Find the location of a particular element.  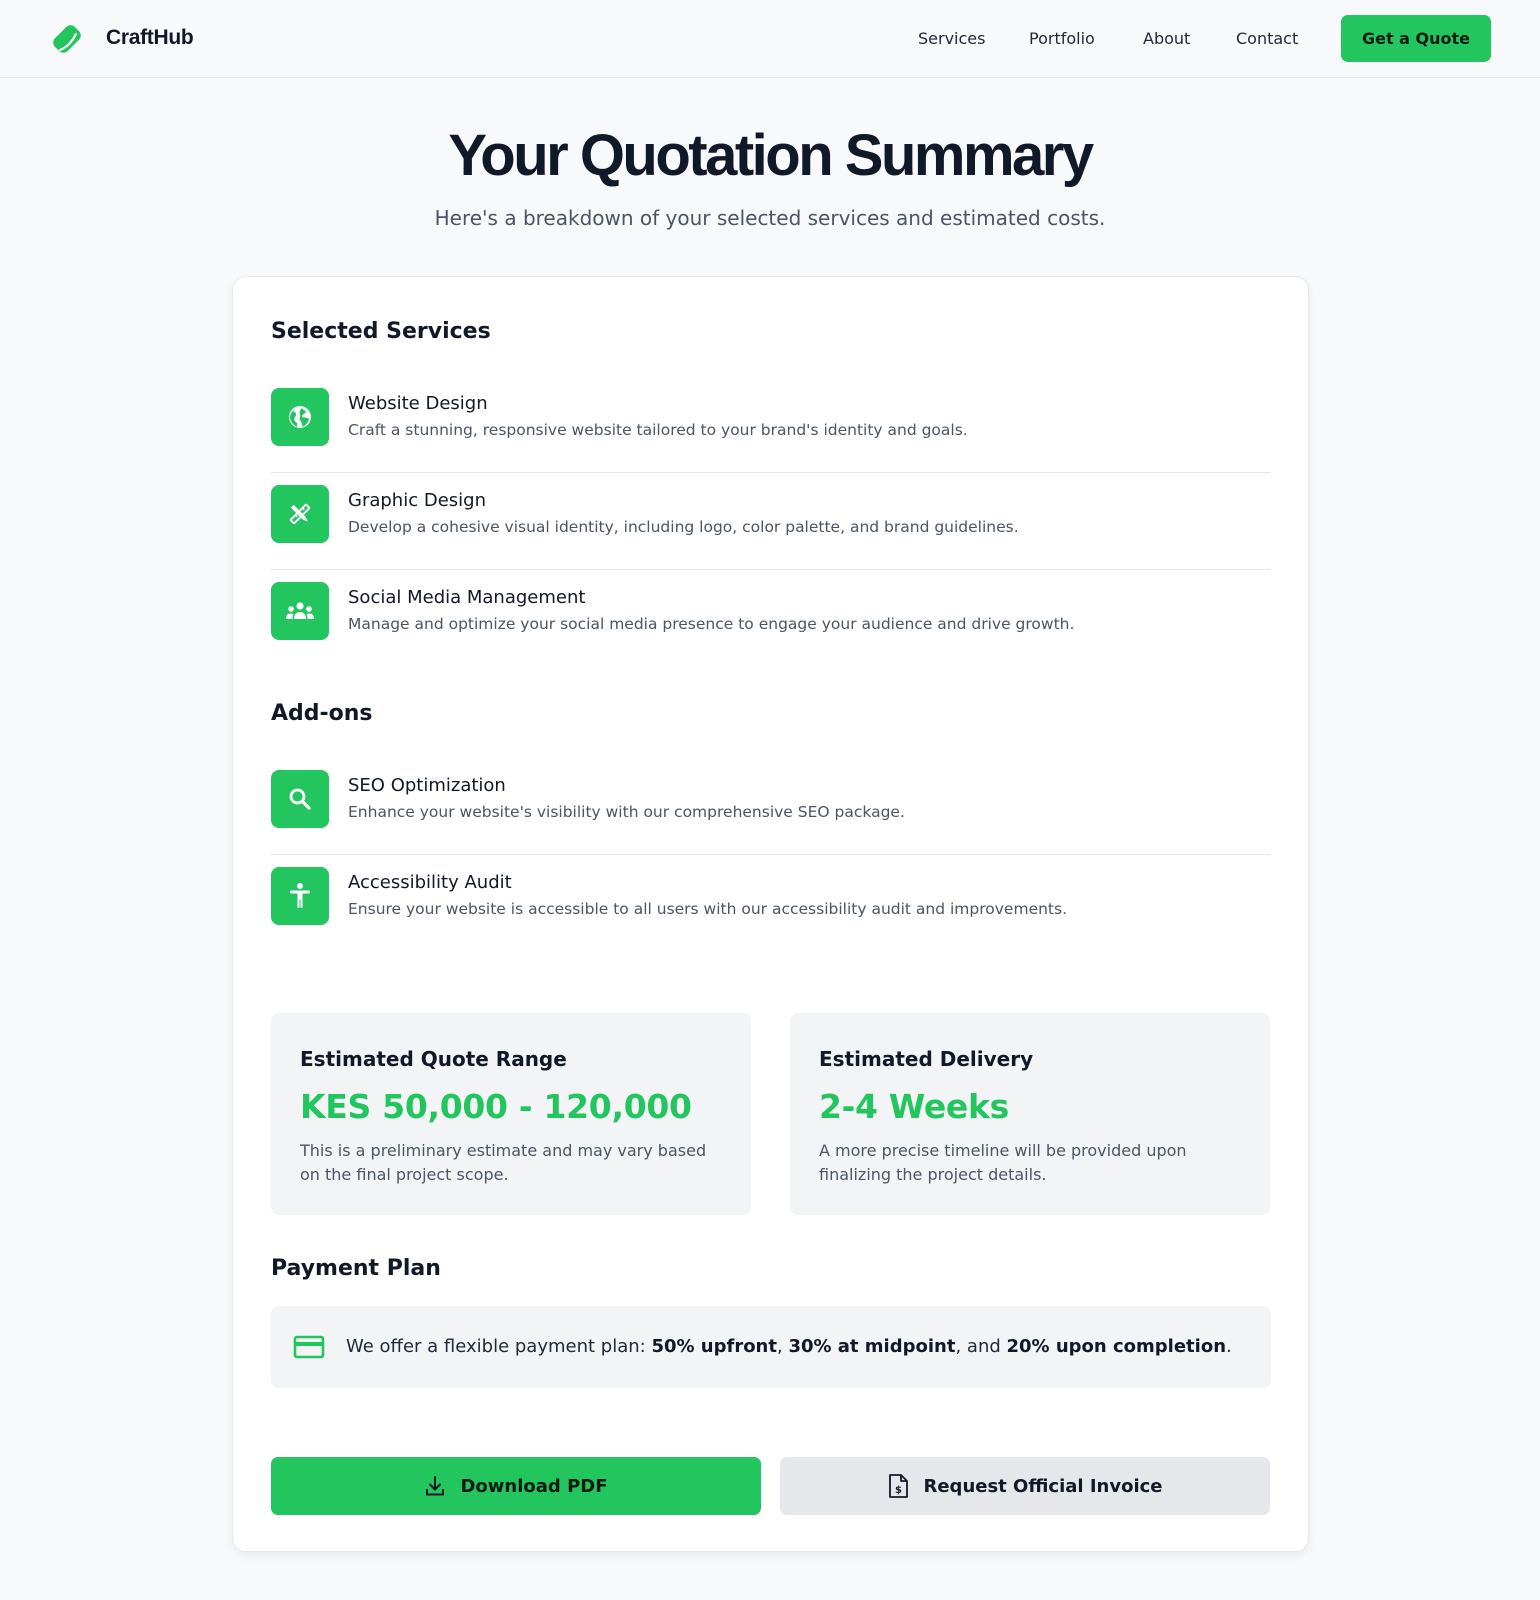

payment-end: . is located at coordinates (1229, 1346).